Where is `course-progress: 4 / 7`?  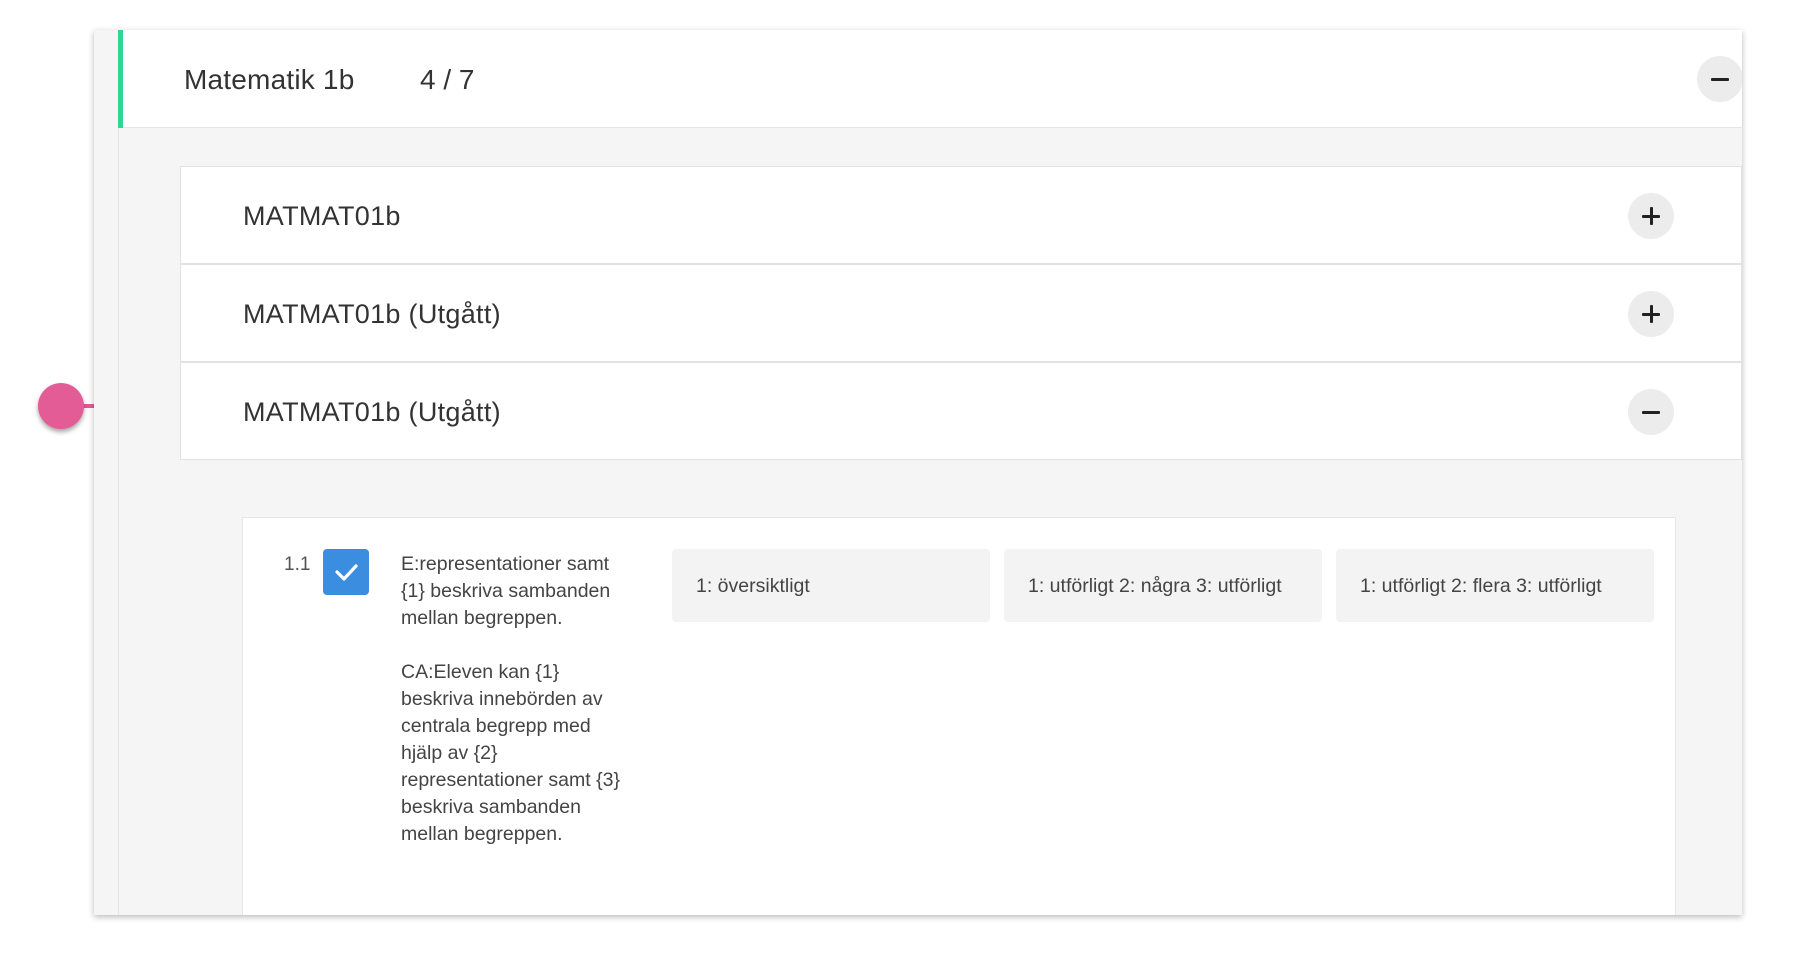 course-progress: 4 / 7 is located at coordinates (447, 79).